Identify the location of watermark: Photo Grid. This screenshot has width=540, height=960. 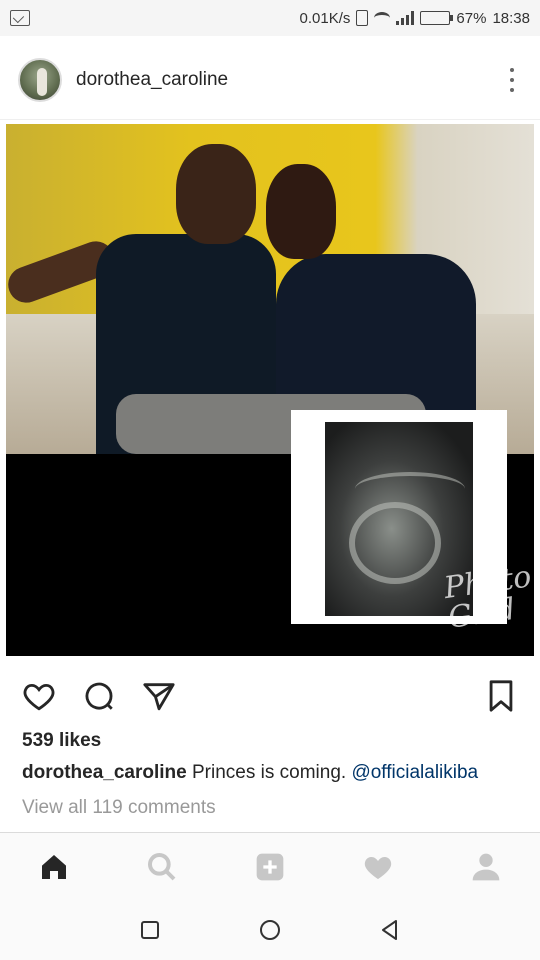
(487, 597).